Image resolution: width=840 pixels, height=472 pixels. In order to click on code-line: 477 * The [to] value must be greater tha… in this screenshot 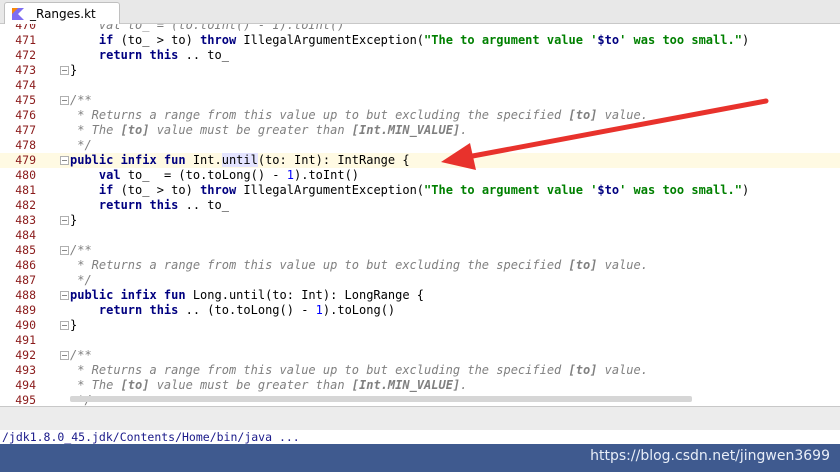, I will do `click(420, 130)`.